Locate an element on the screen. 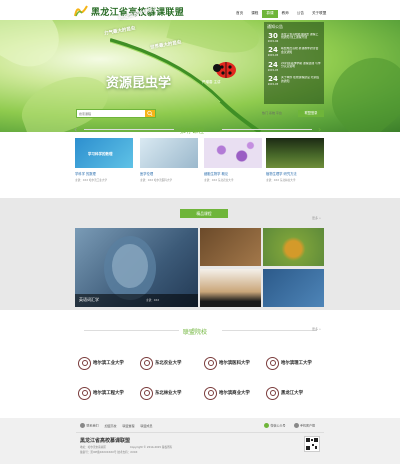 This screenshot has width=400, height=464. news-text: 关于举办 在线课程建设 培训班的通知 is located at coordinates (300, 82).